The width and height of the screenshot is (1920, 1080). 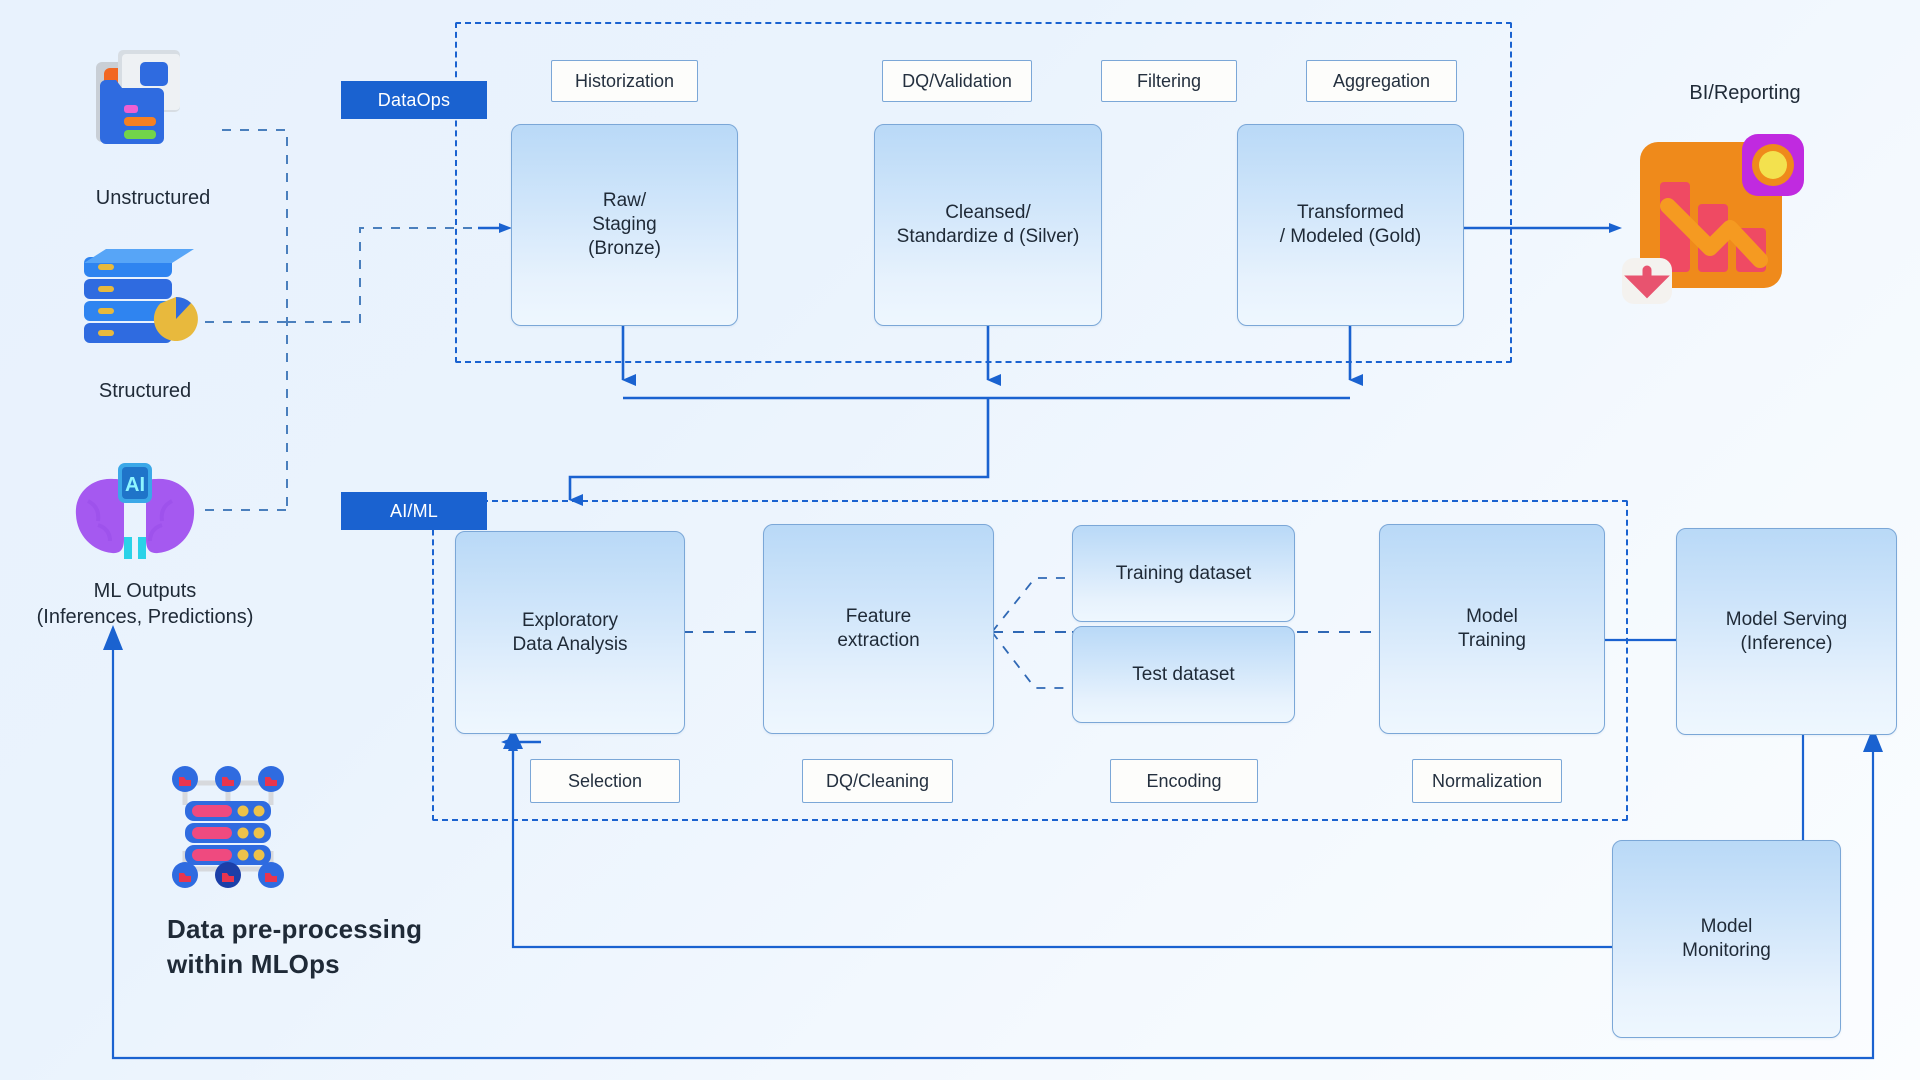 What do you see at coordinates (1713, 219) in the screenshot?
I see `bi-report-chart-icon` at bounding box center [1713, 219].